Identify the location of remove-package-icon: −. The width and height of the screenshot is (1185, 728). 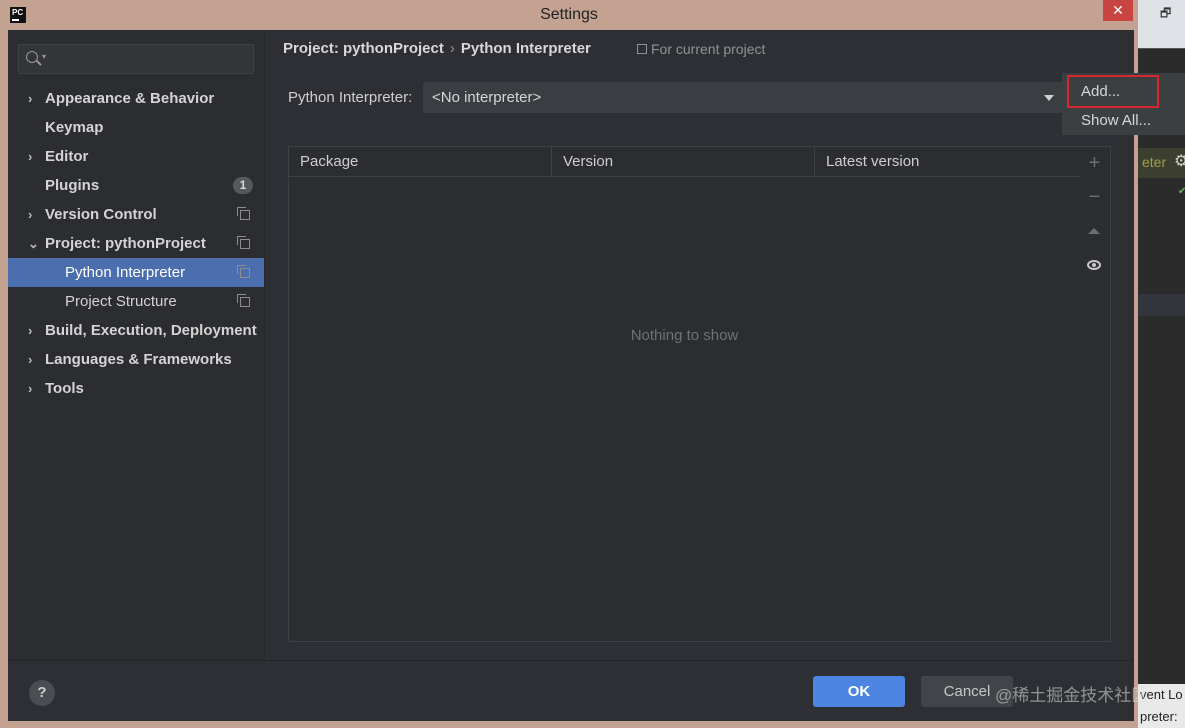
(1094, 197).